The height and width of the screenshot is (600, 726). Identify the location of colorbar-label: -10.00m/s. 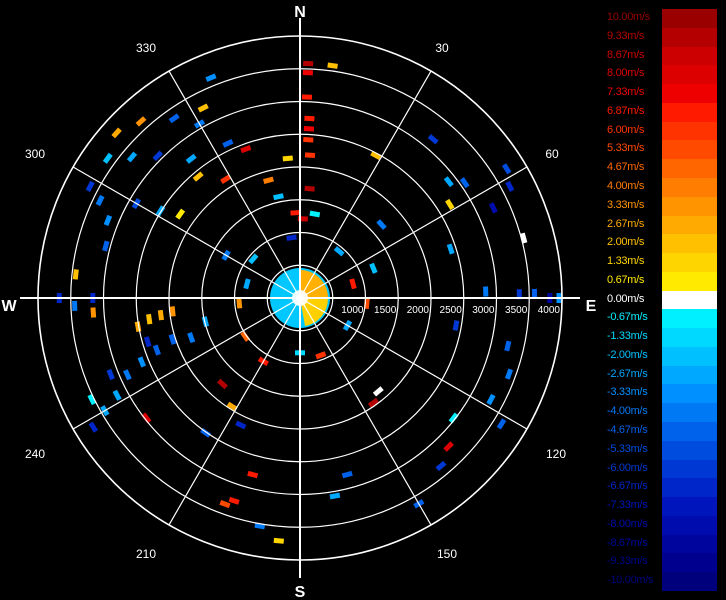
(630, 580).